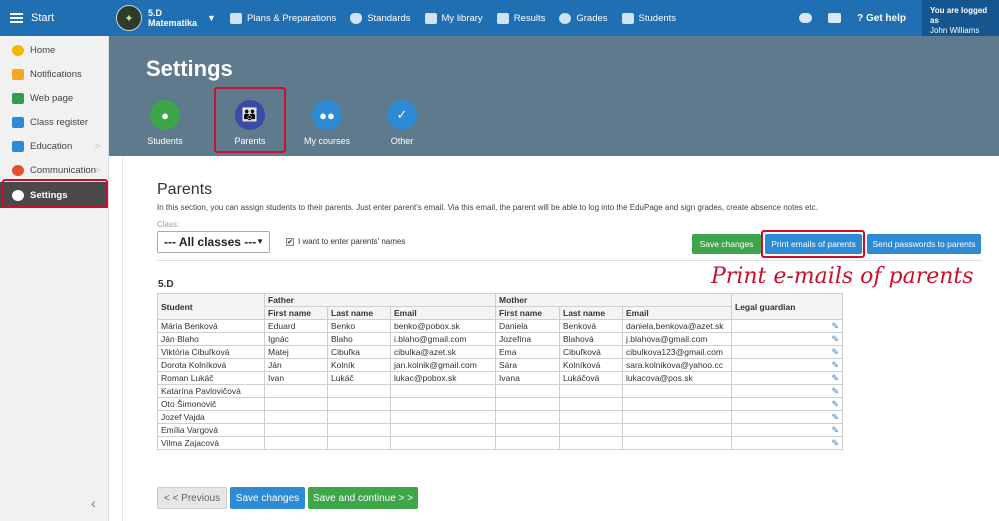  I want to click on nav-students: Students, so click(648, 18).